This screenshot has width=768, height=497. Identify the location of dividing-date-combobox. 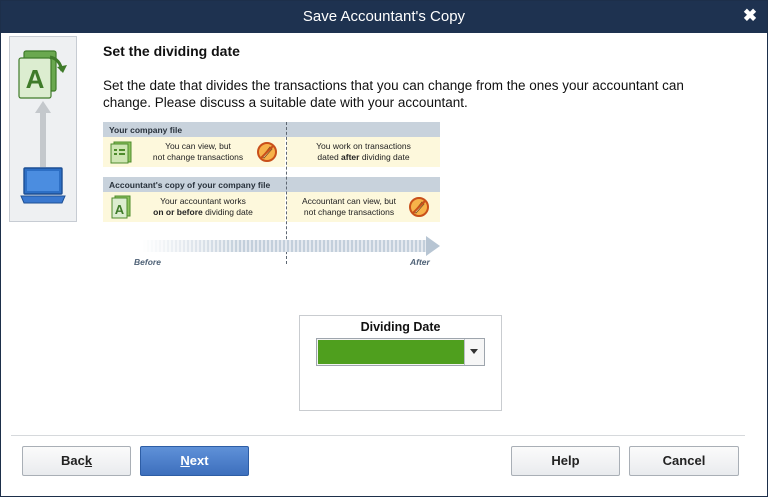
(400, 352).